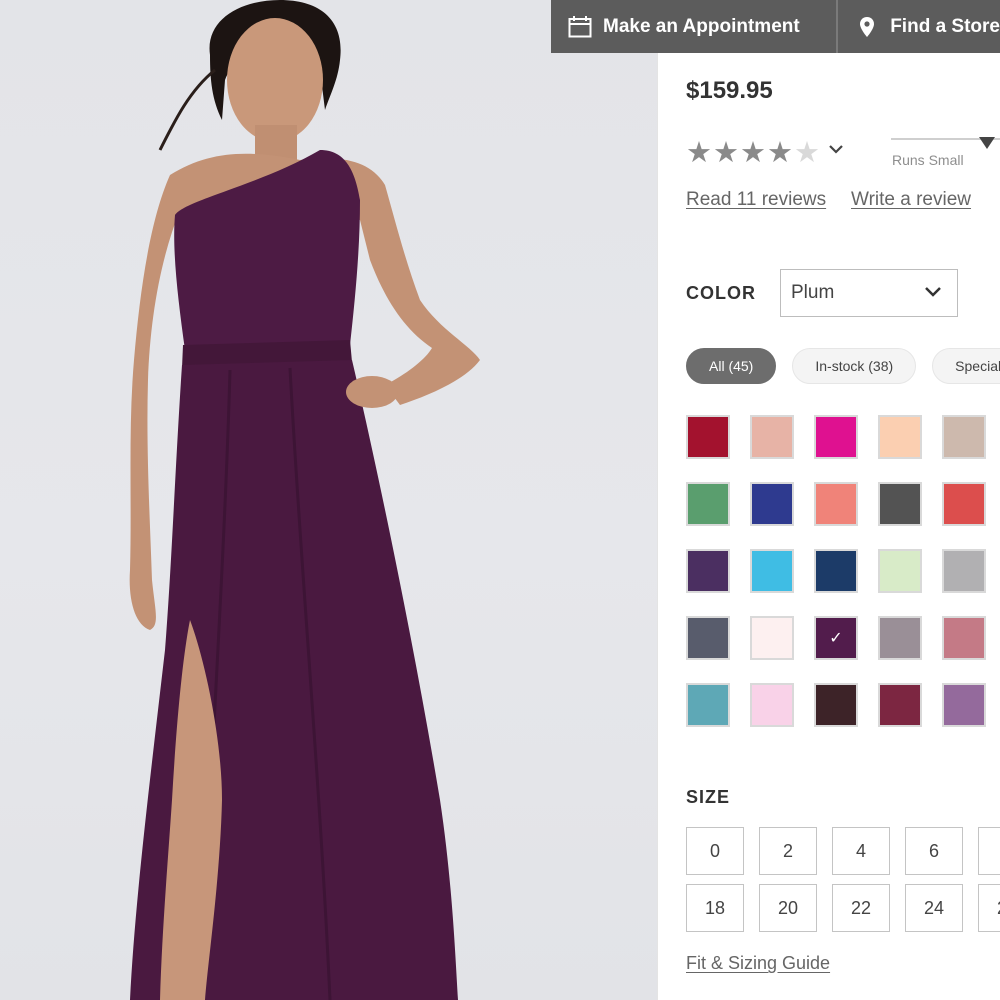  I want to click on make-appointment-button: Make an Appointment, so click(693, 26).